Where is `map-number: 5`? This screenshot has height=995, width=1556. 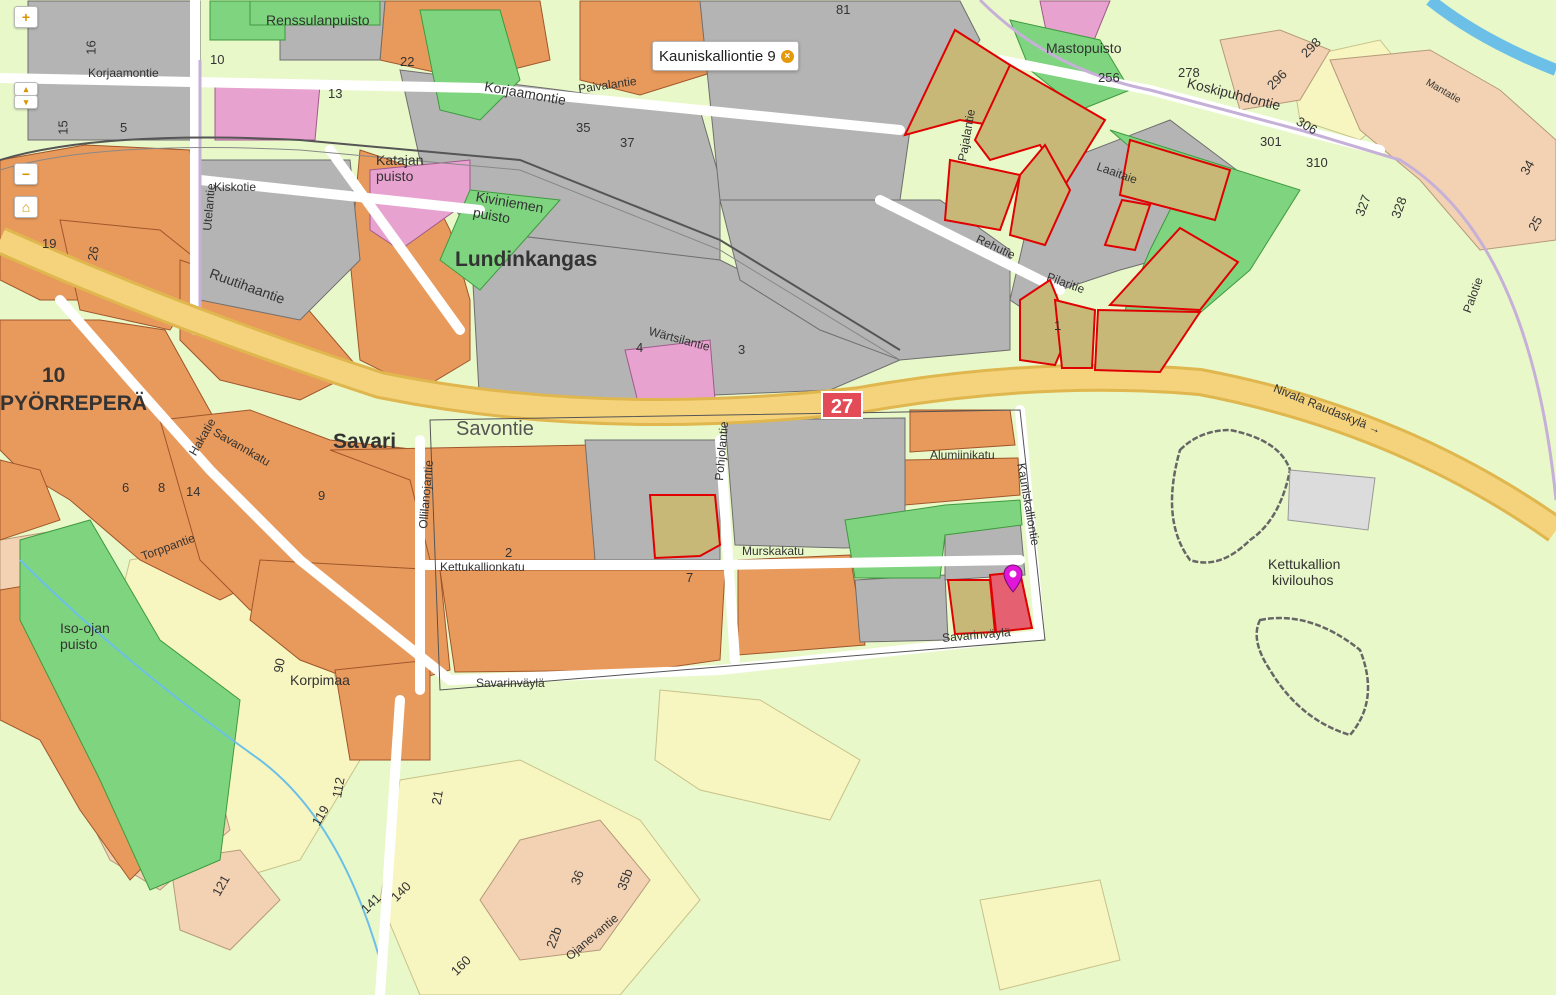
map-number: 5 is located at coordinates (124, 127).